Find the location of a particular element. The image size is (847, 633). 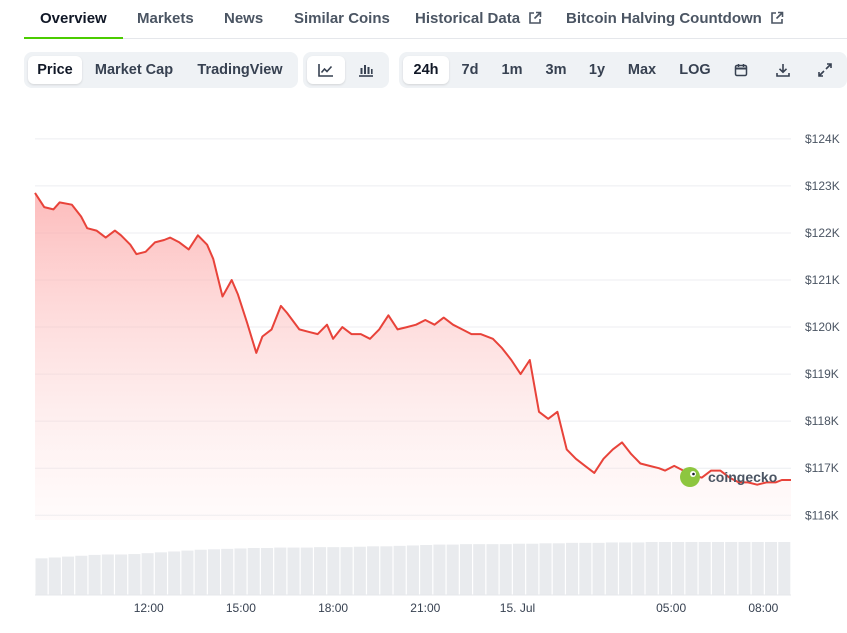

tab-historical-data: Historical Data is located at coordinates (478, 19).